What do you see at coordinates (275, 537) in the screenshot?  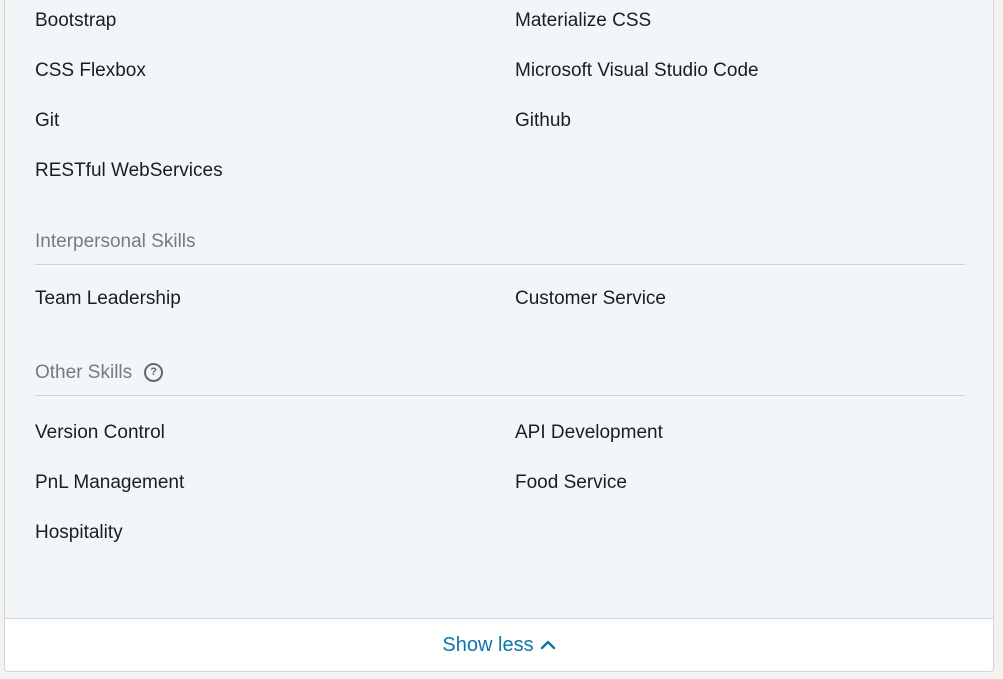 I see `skill-item: Hospitality` at bounding box center [275, 537].